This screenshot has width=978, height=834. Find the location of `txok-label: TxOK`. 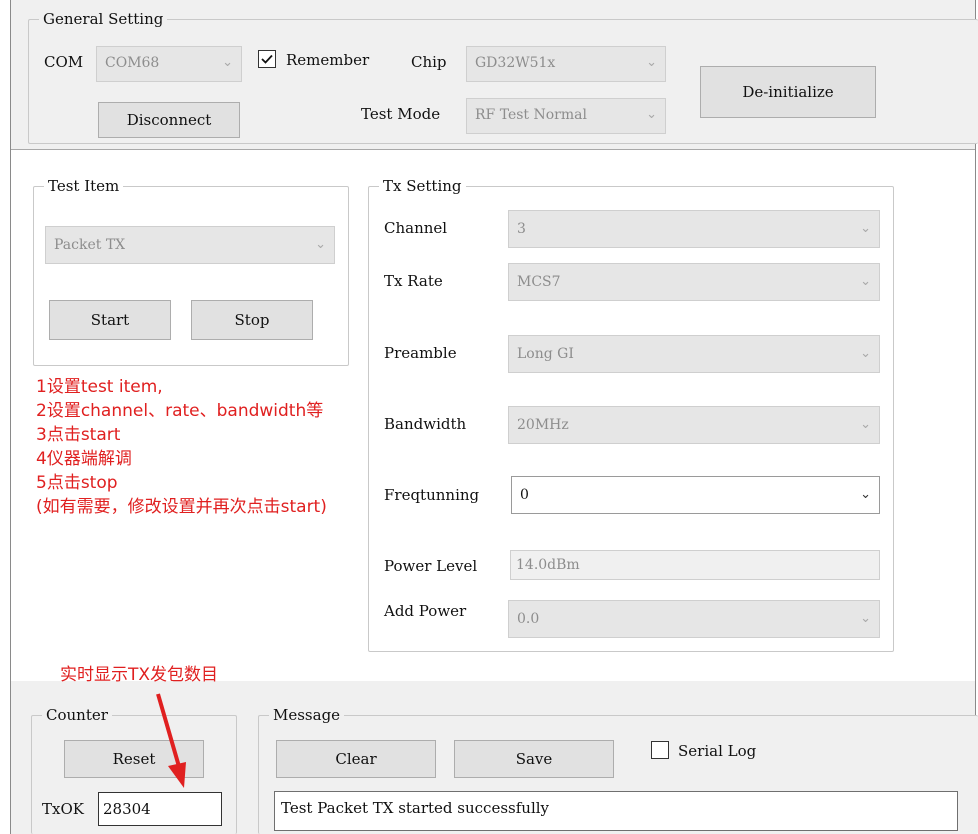

txok-label: TxOK is located at coordinates (63, 809).